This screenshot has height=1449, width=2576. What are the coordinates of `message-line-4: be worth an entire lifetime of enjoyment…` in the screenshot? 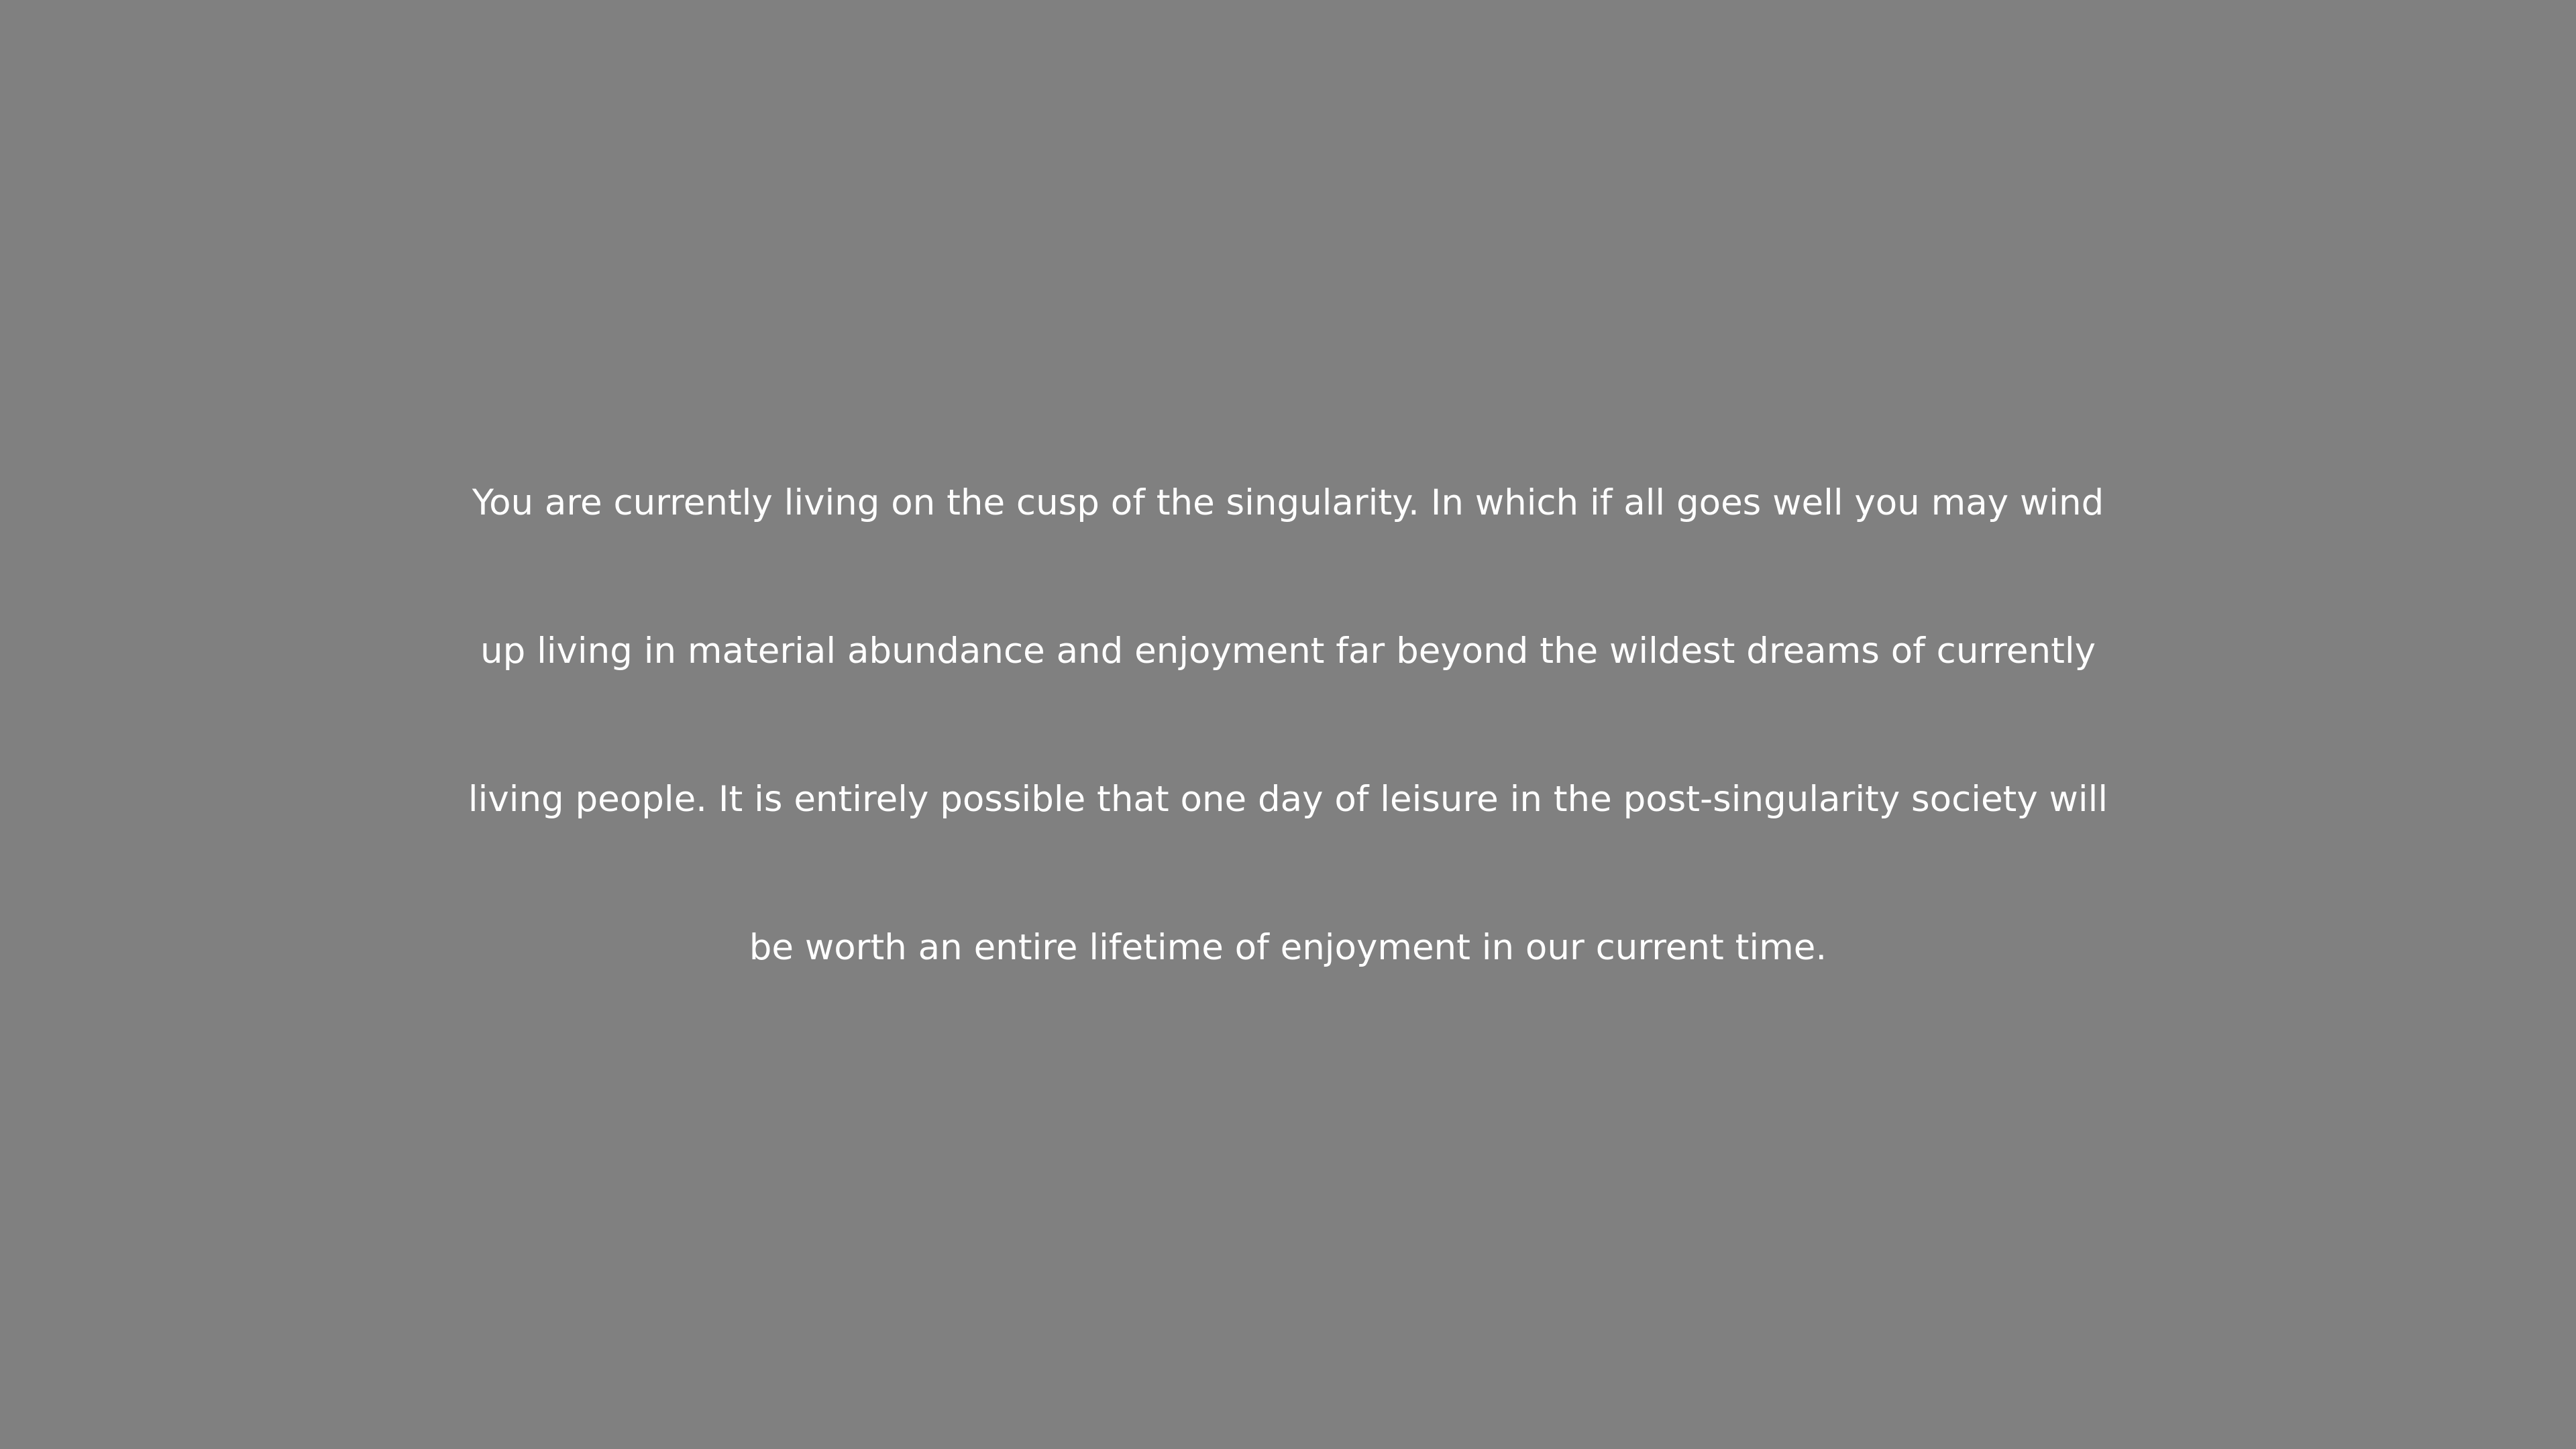 It's located at (1288, 947).